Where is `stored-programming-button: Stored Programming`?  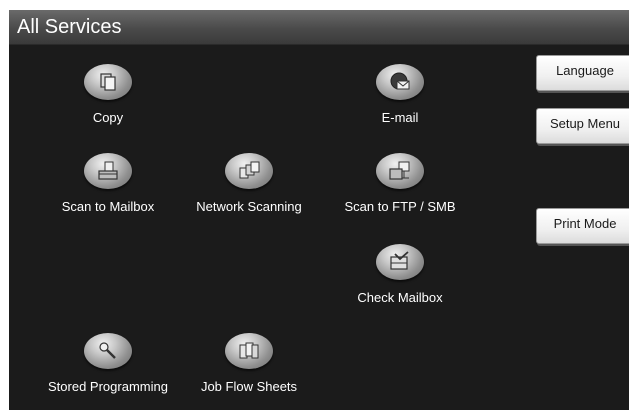
stored-programming-button: Stored Programming is located at coordinates (108, 364).